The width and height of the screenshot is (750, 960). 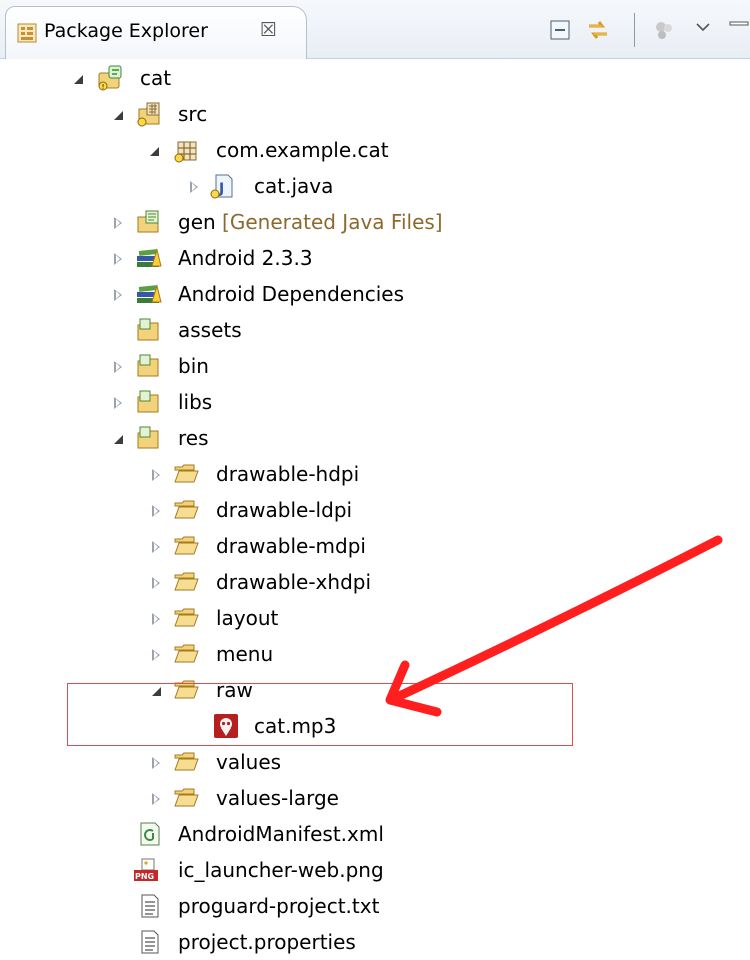 I want to click on tree-item-cat-java: J cat.java, so click(x=375, y=186).